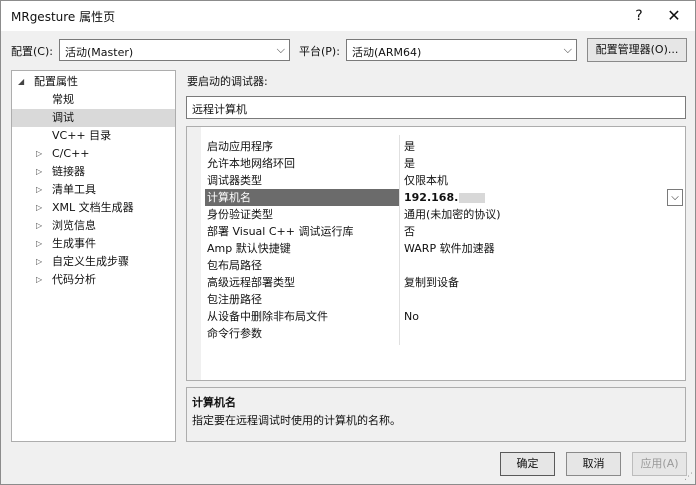  I want to click on tree-item-label: 清单工具, so click(74, 189).